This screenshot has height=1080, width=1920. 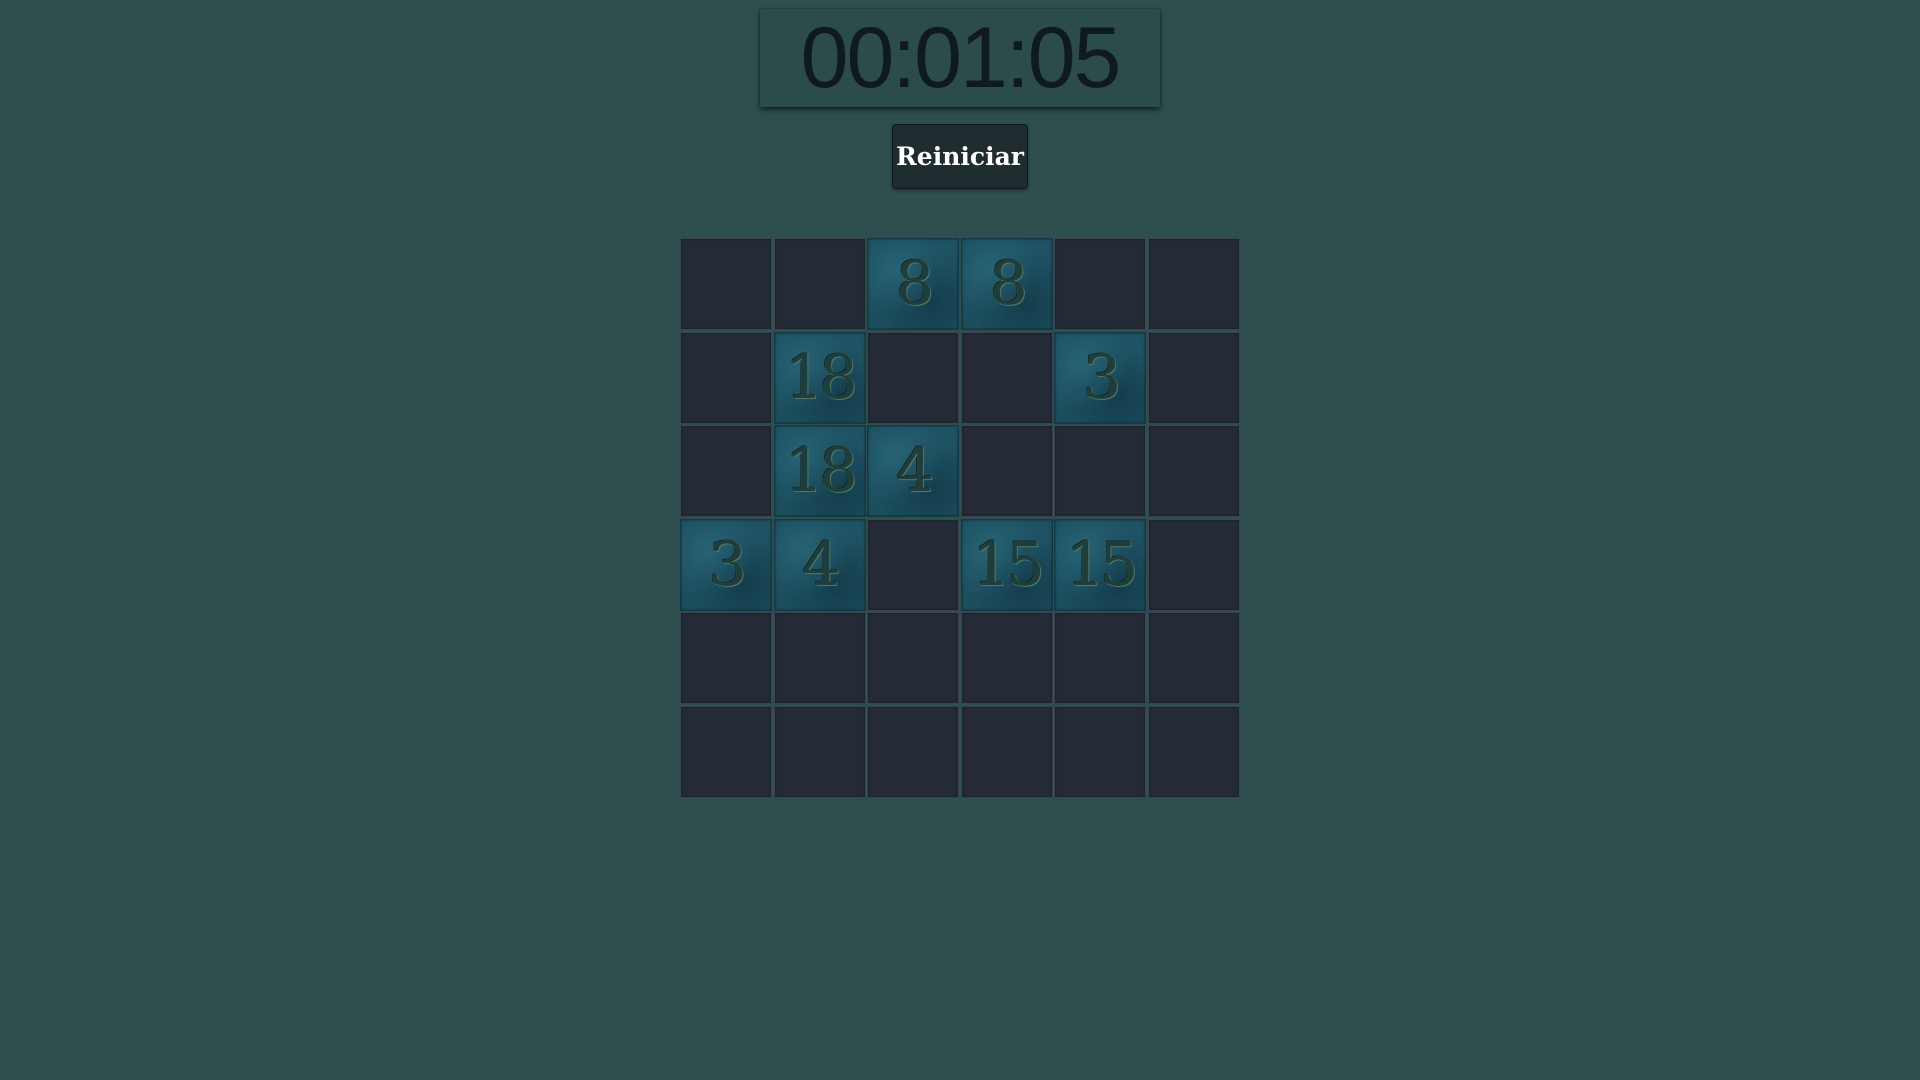 I want to click on timer-text: 00:01:05, so click(x=961, y=58).